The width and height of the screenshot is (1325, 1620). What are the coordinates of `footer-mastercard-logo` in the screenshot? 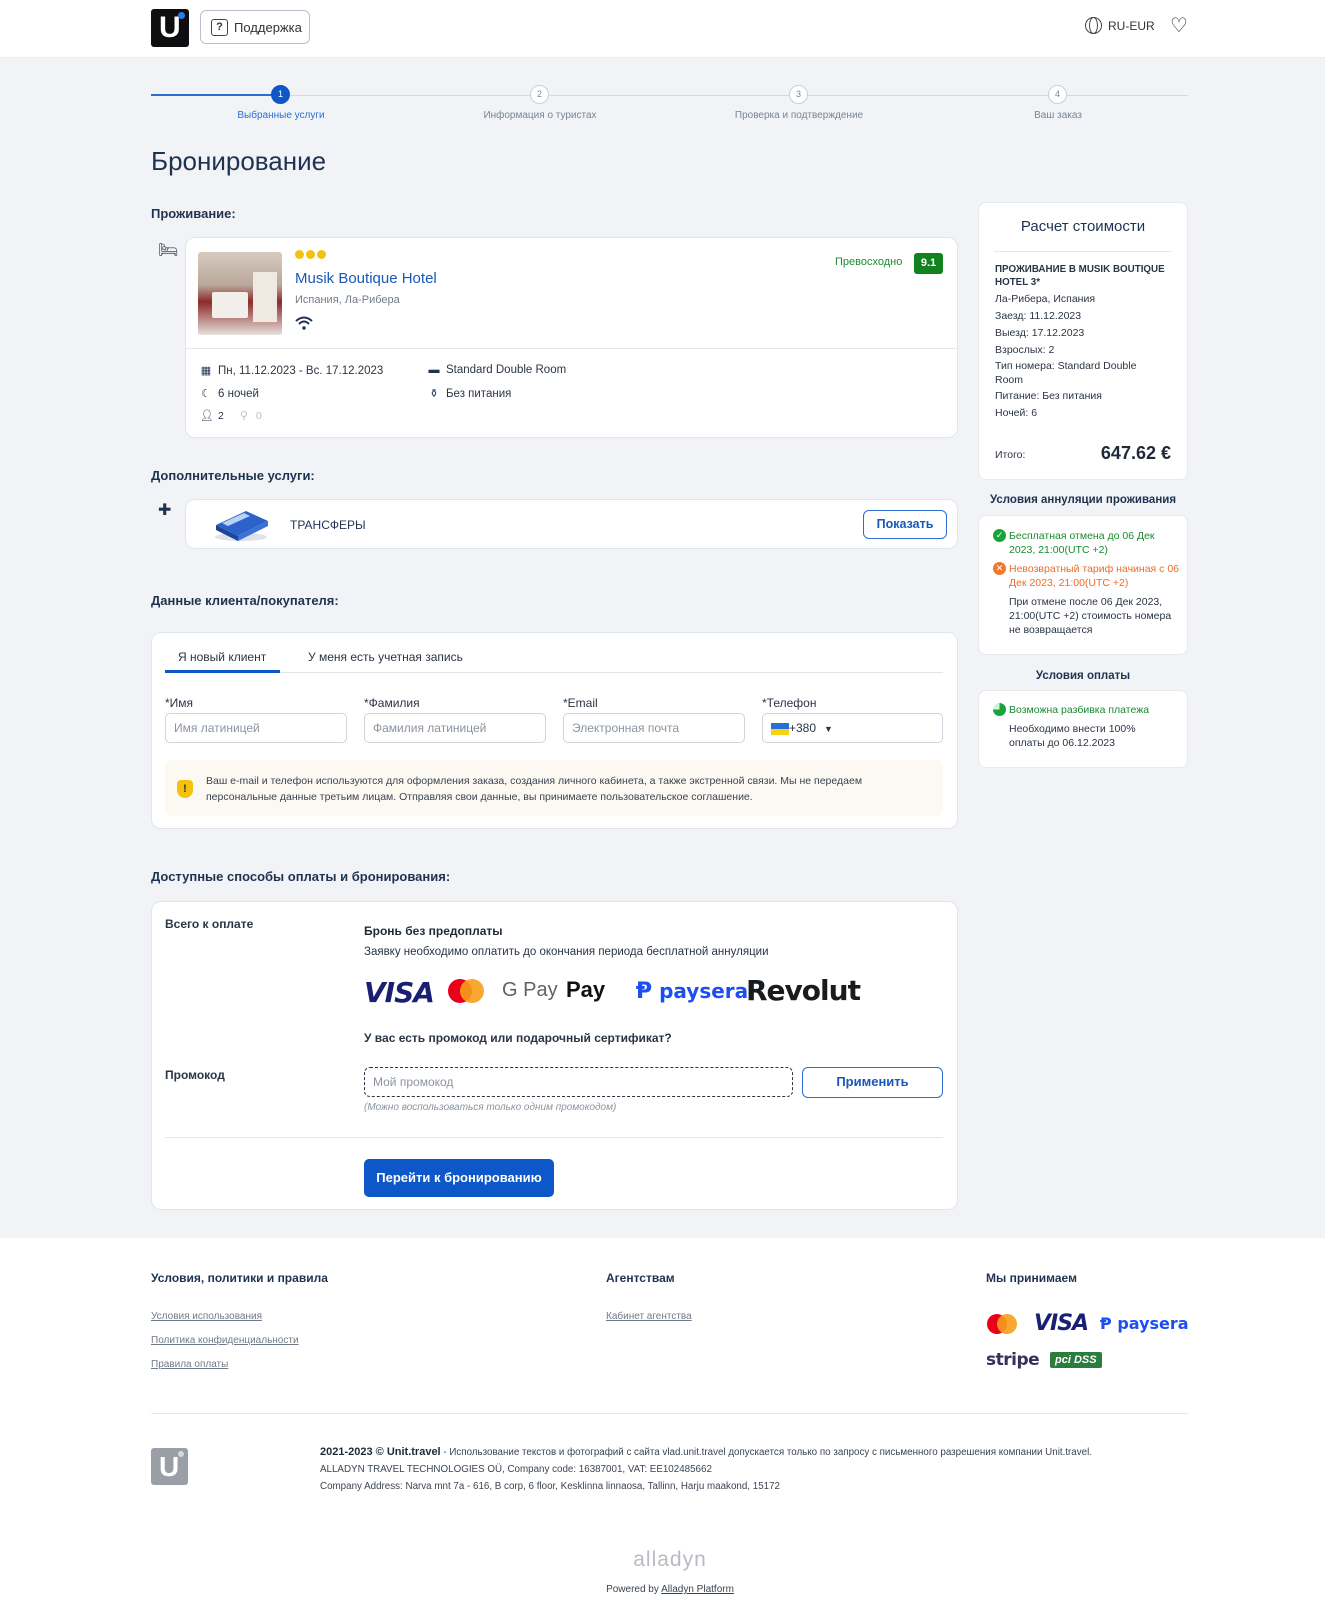 It's located at (1002, 1324).